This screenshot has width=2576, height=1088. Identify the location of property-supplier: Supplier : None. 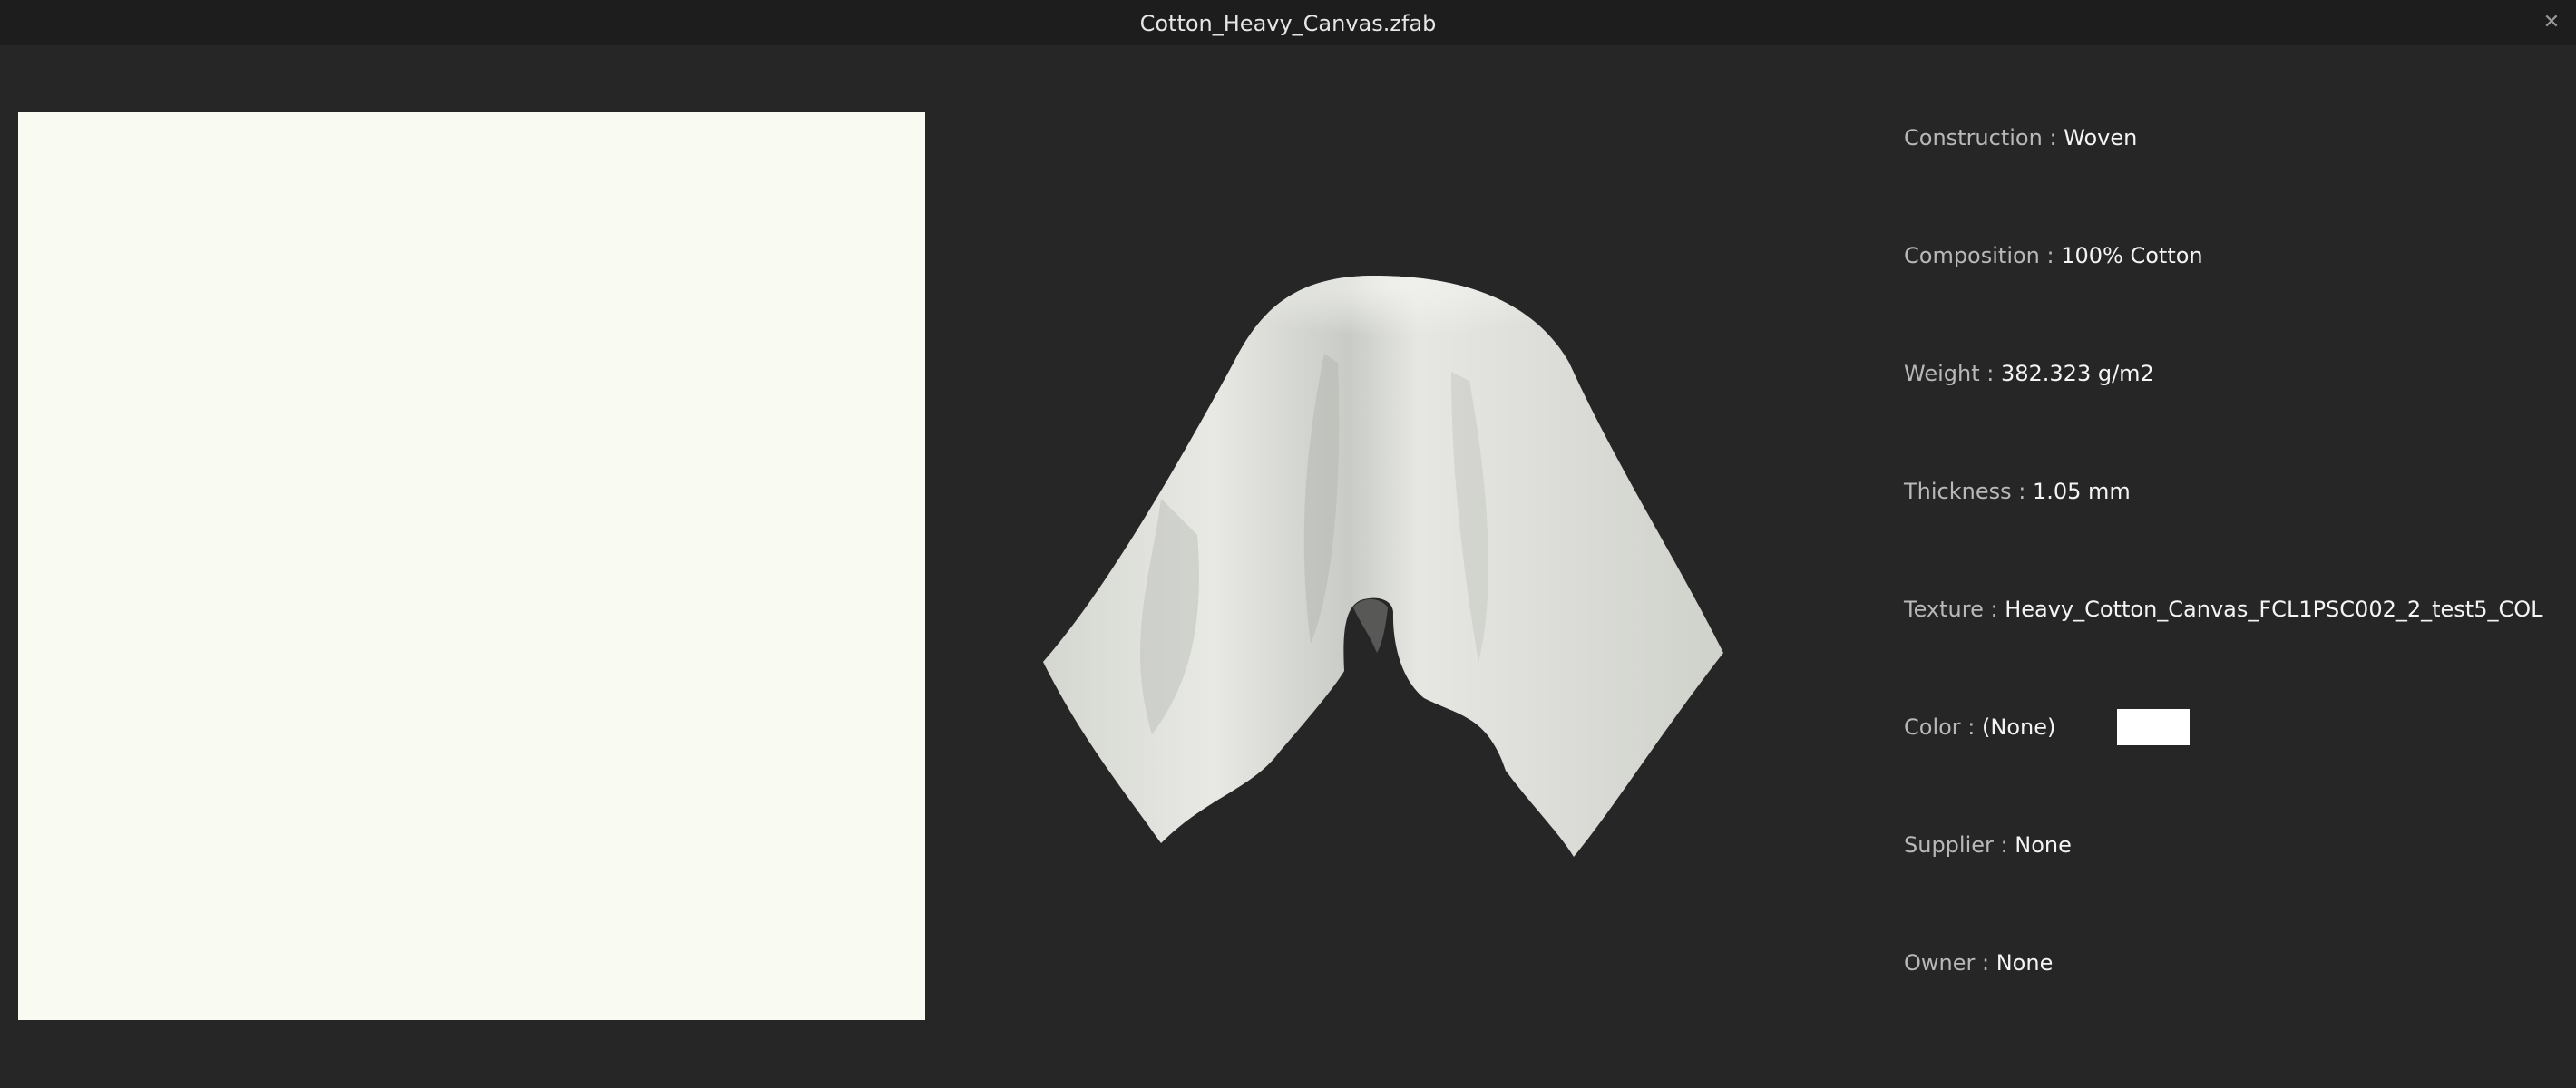
(1988, 845).